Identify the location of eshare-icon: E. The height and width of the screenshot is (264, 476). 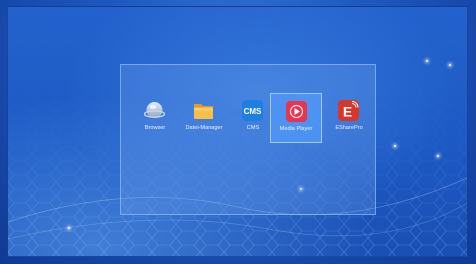
(348, 110).